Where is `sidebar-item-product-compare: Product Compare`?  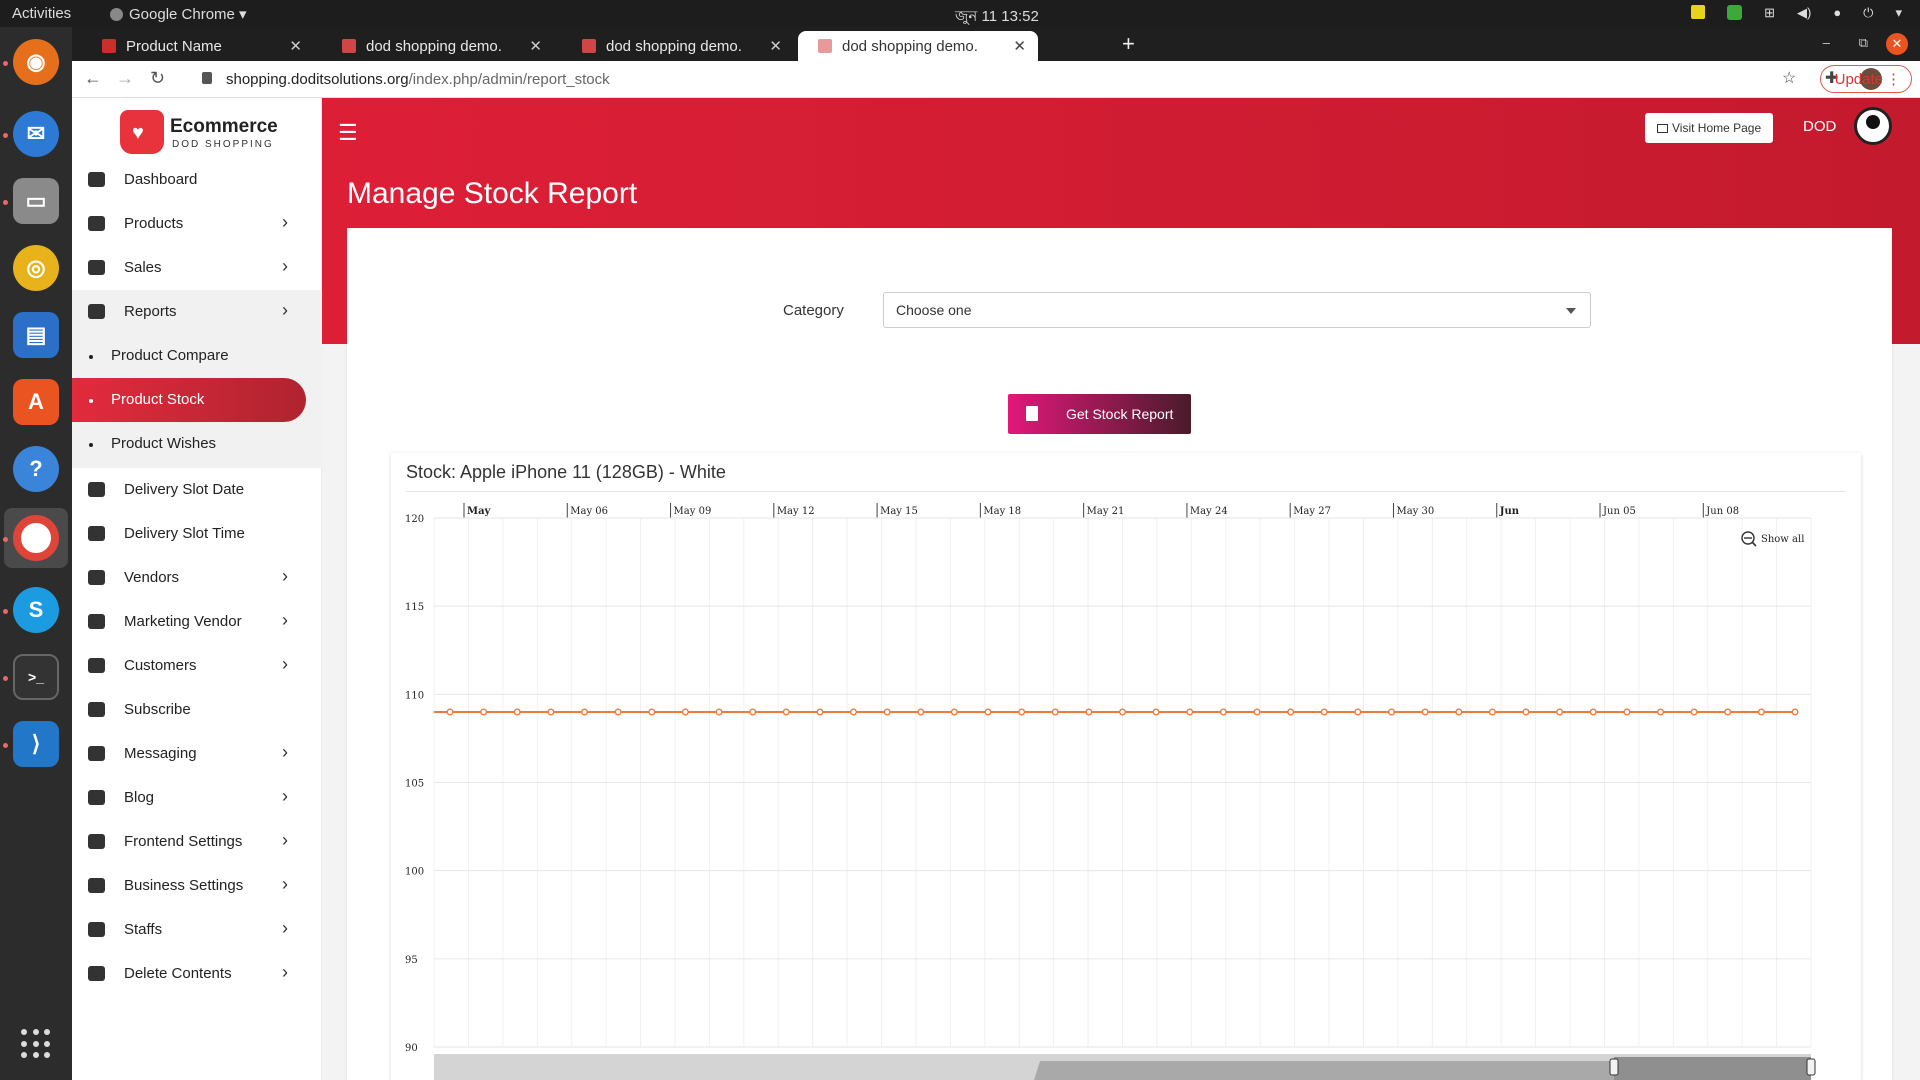
sidebar-item-product-compare: Product Compare is located at coordinates (197, 356).